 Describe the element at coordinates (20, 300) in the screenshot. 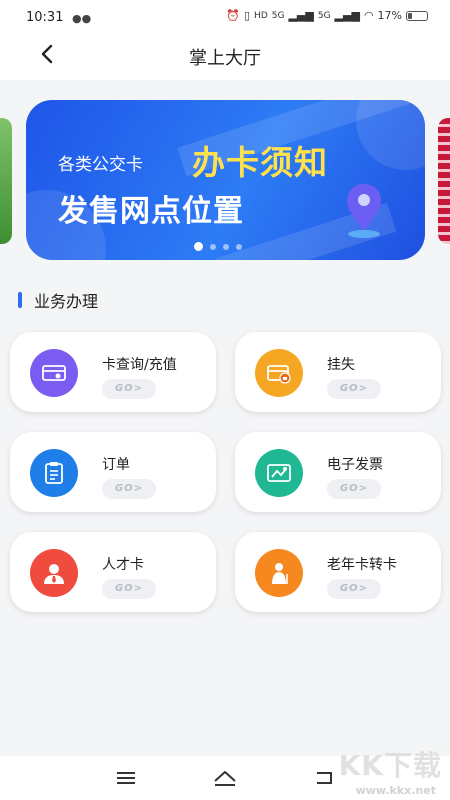

I see `section-accent-bar` at that location.